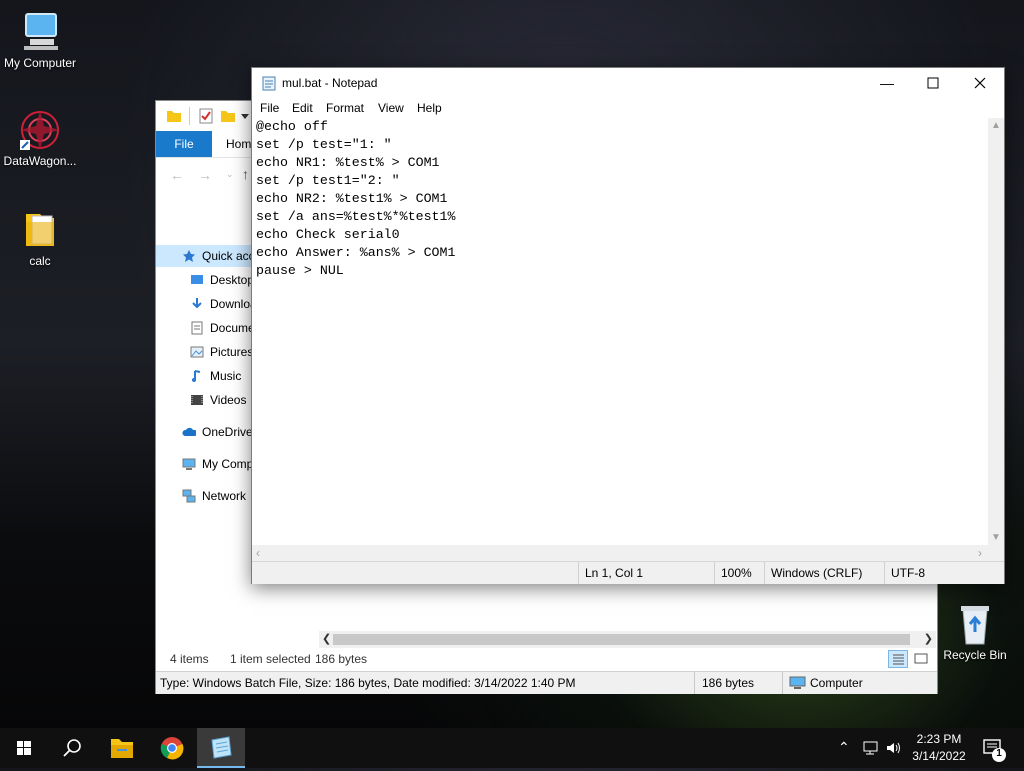 The image size is (1024, 771). What do you see at coordinates (1001, 748) in the screenshot?
I see `action-center-button: 1` at bounding box center [1001, 748].